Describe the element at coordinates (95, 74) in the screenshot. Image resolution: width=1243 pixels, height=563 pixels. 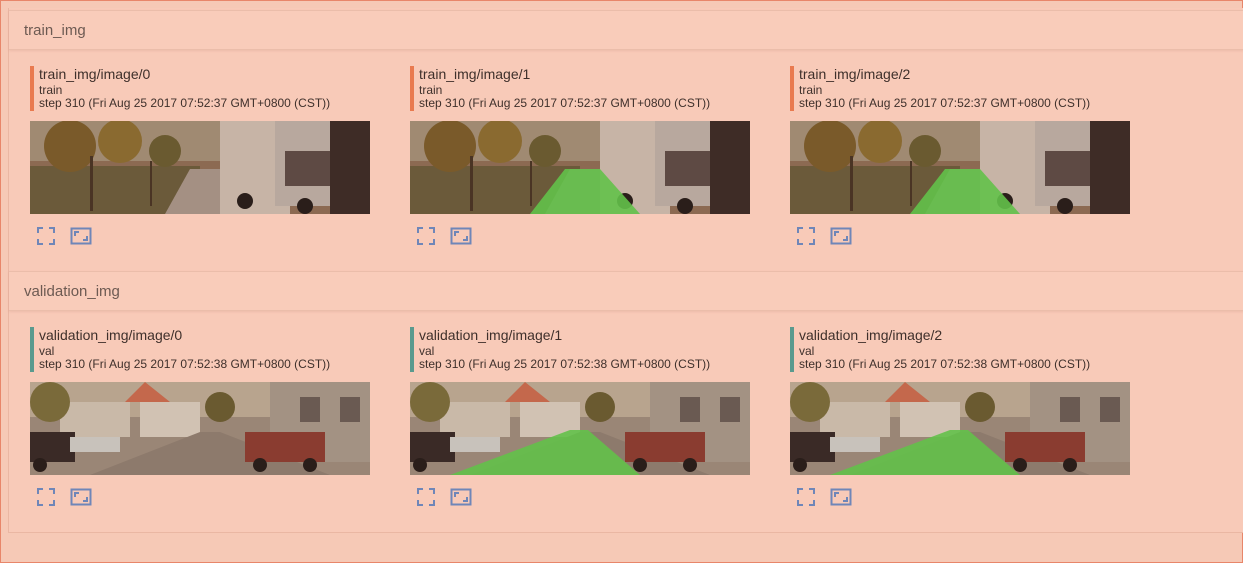
I see `card-title: train_img/image/0` at that location.